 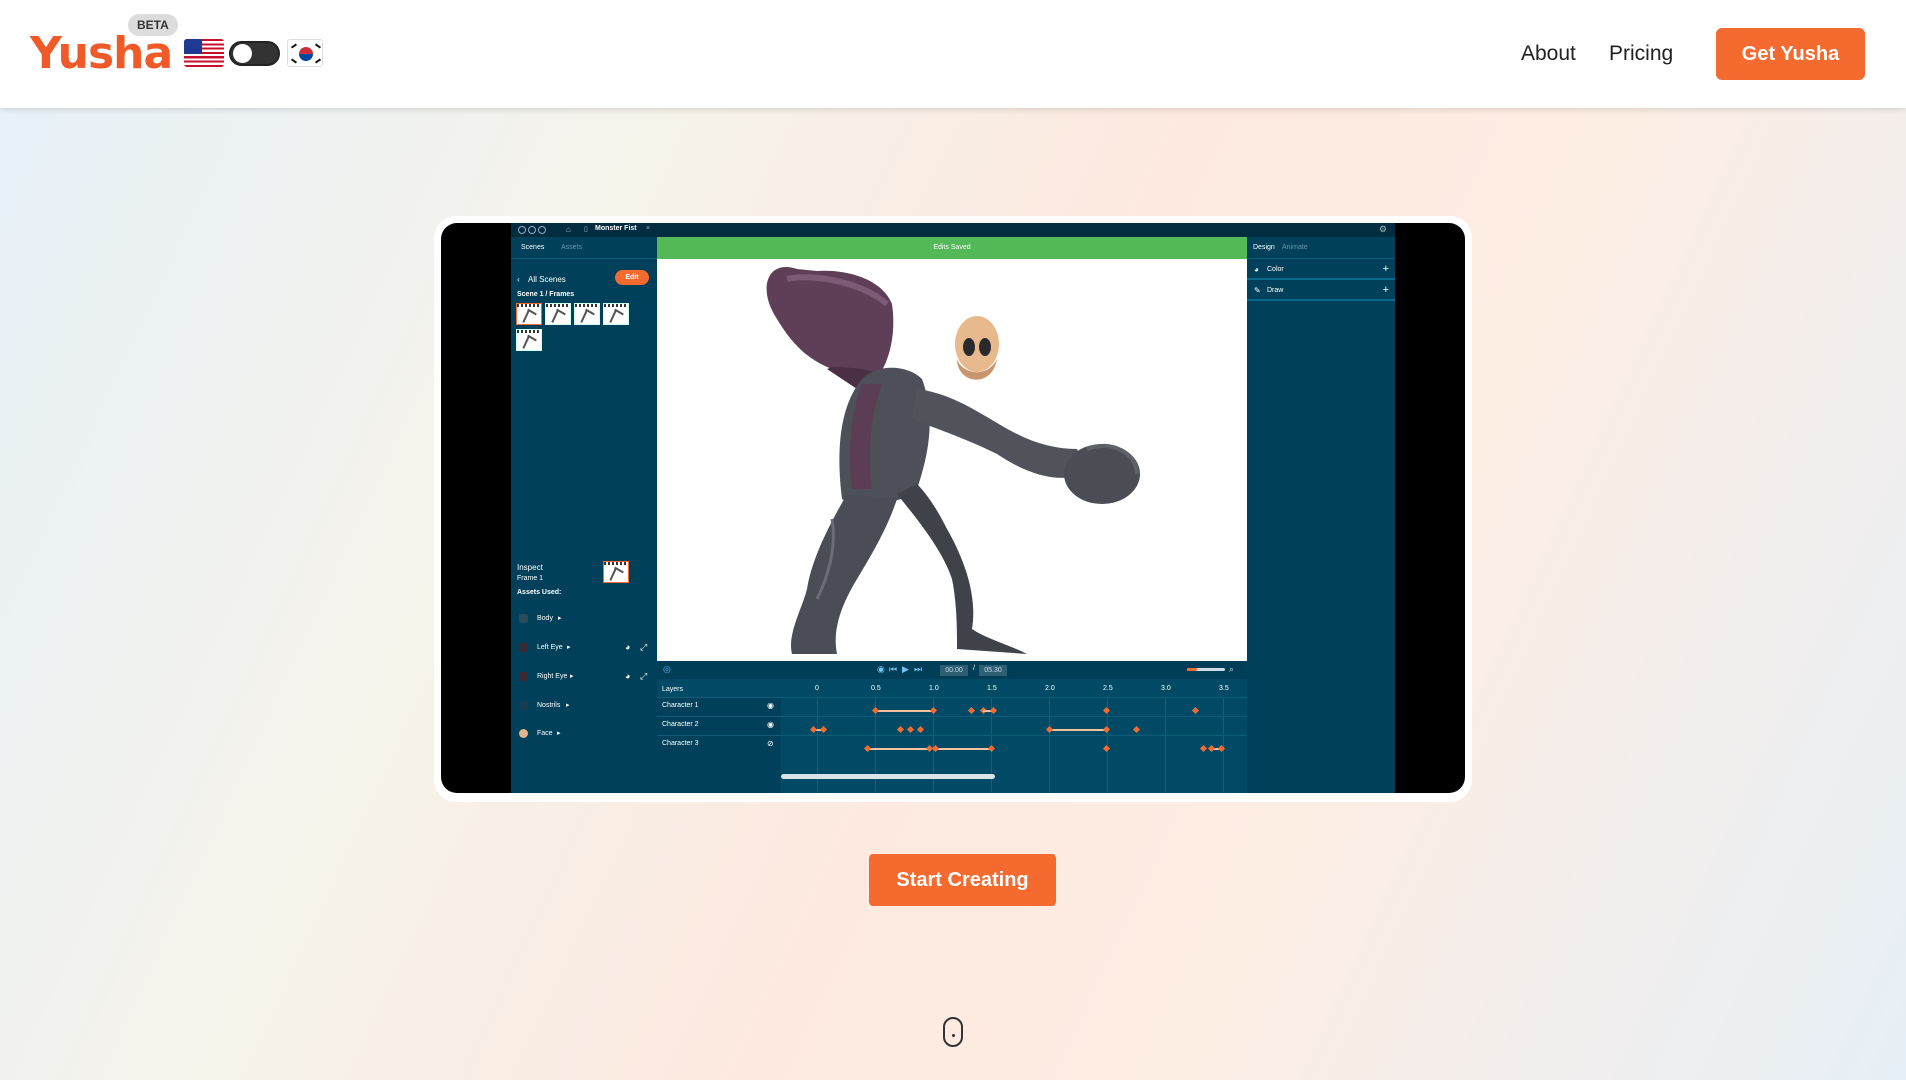 I want to click on eye-hidden-icon: ⊘, so click(x=770, y=743).